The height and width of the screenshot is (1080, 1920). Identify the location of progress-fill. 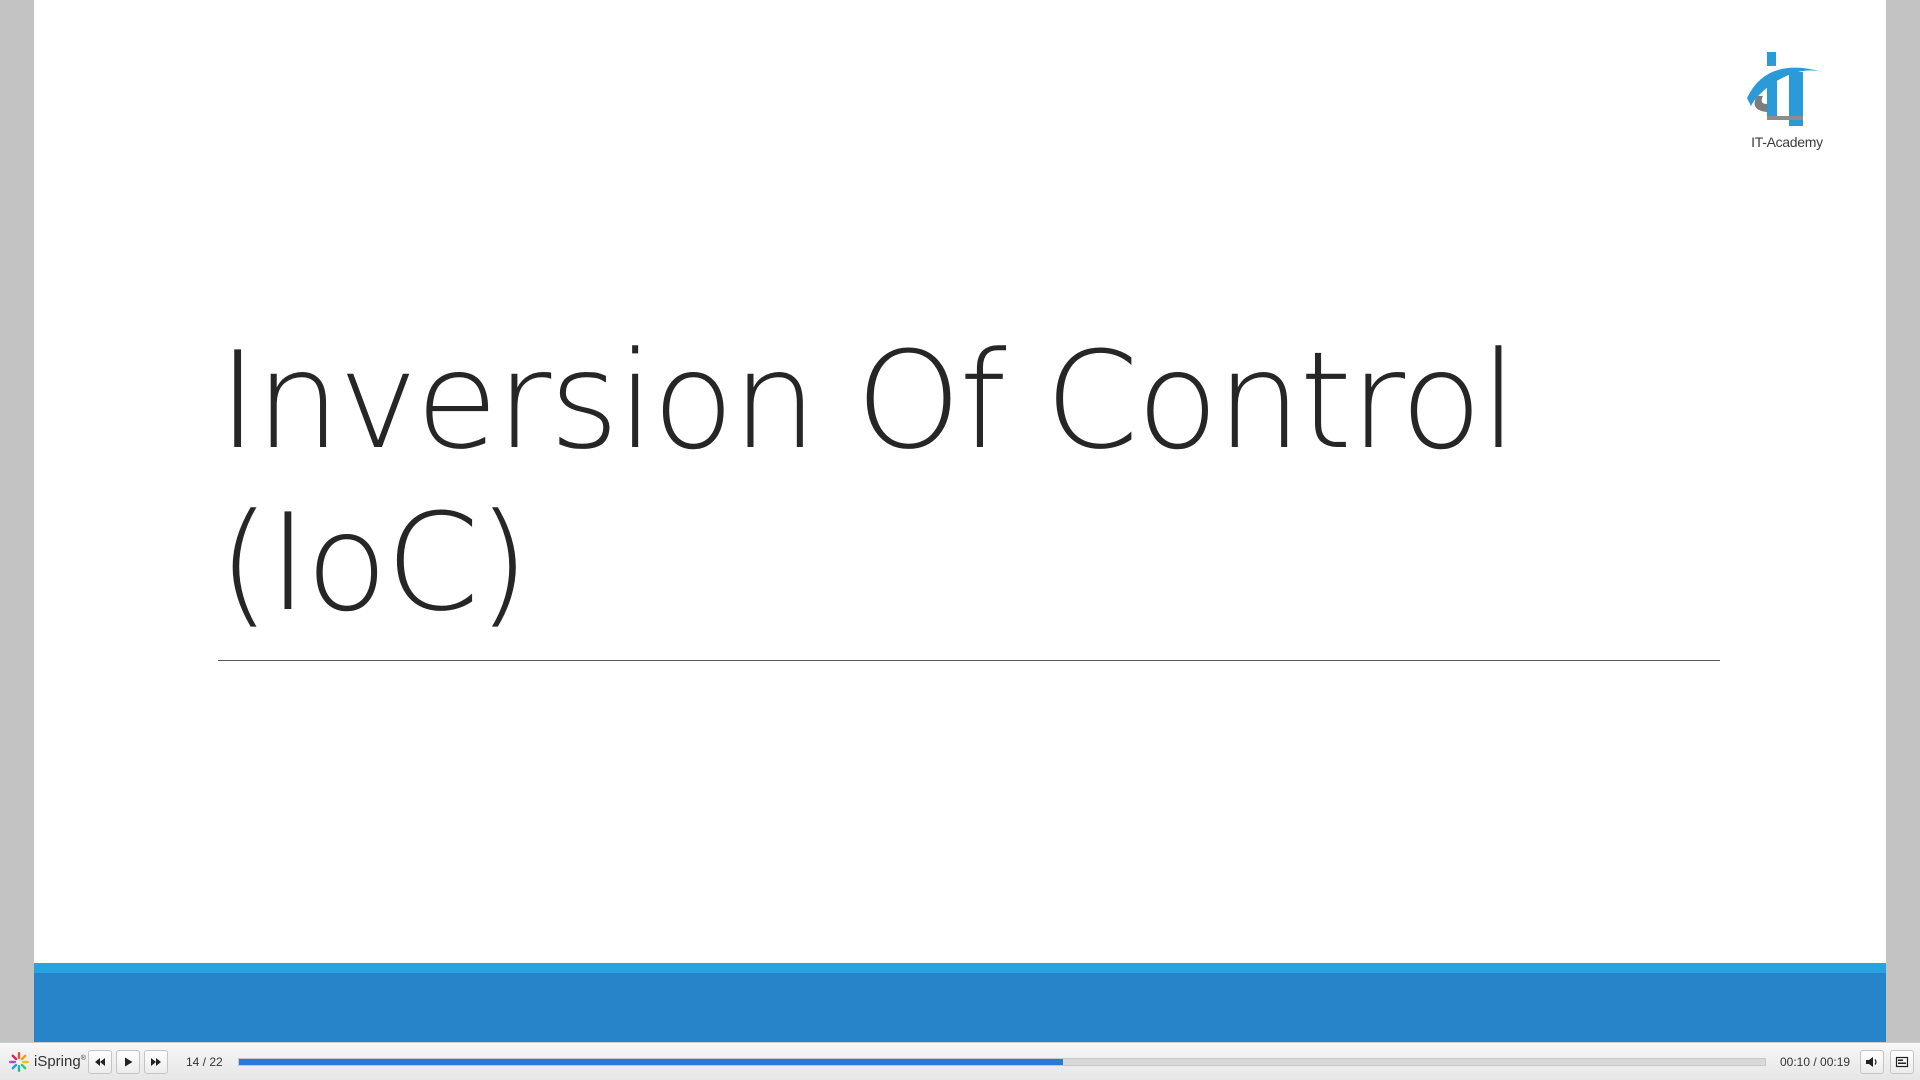
(651, 1061).